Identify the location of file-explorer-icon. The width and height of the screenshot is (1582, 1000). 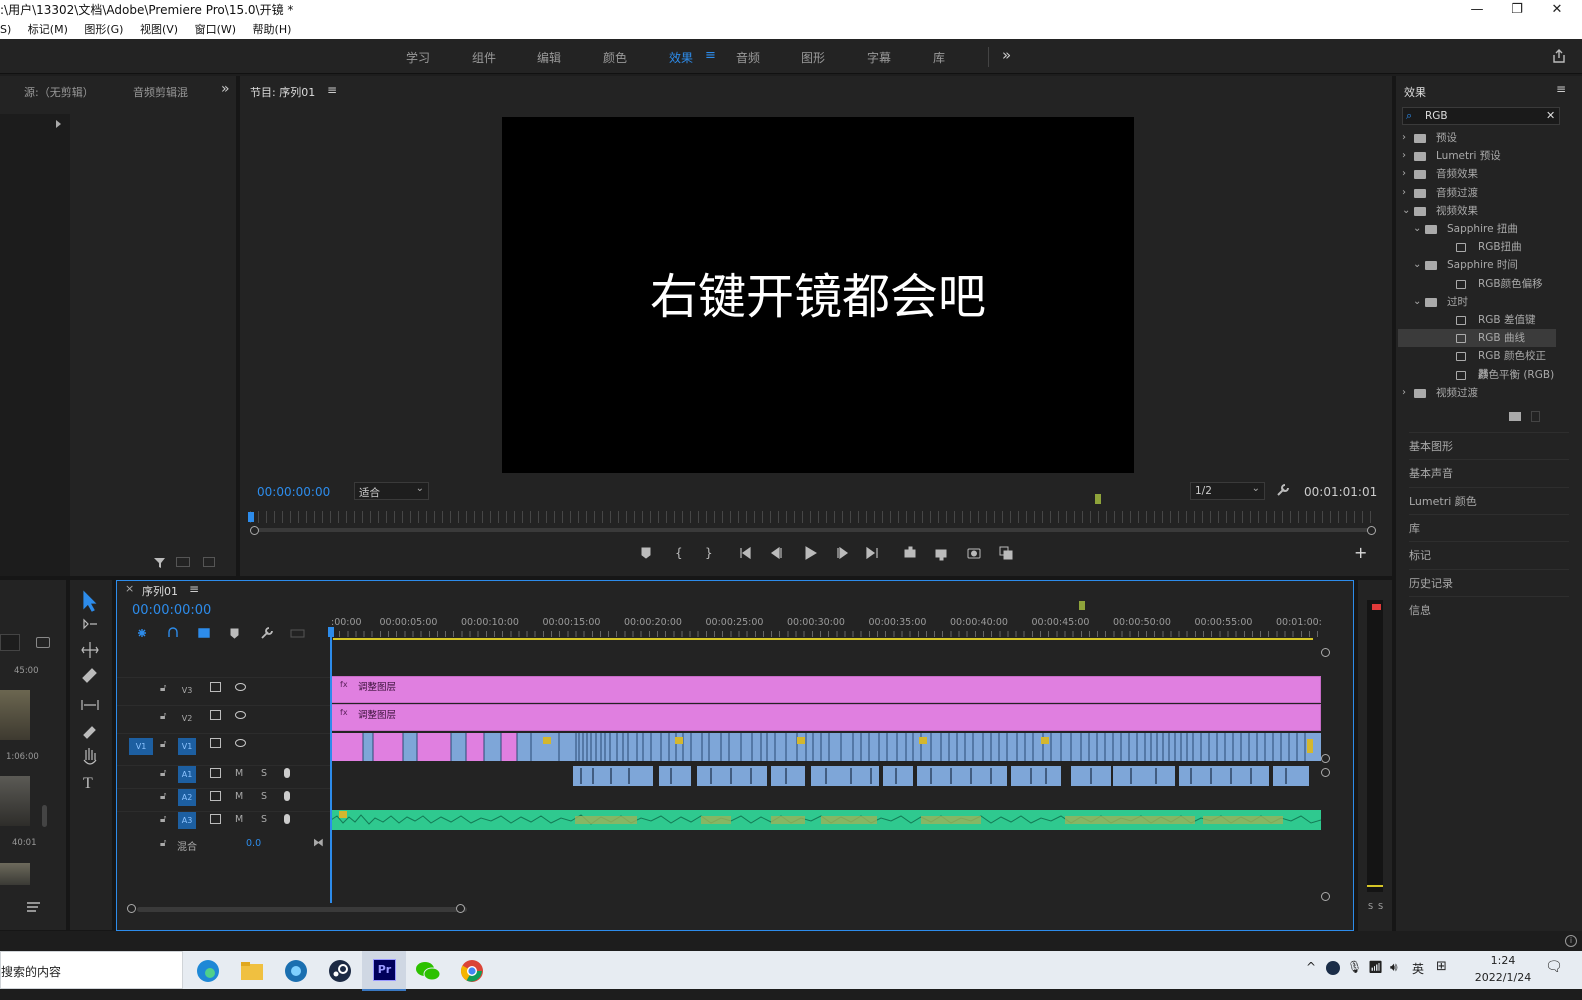
(252, 971).